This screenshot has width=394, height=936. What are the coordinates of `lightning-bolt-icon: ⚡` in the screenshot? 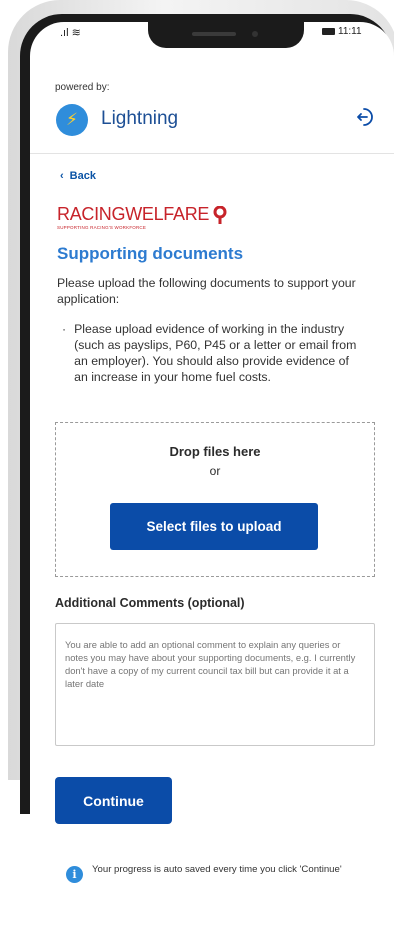 It's located at (72, 119).